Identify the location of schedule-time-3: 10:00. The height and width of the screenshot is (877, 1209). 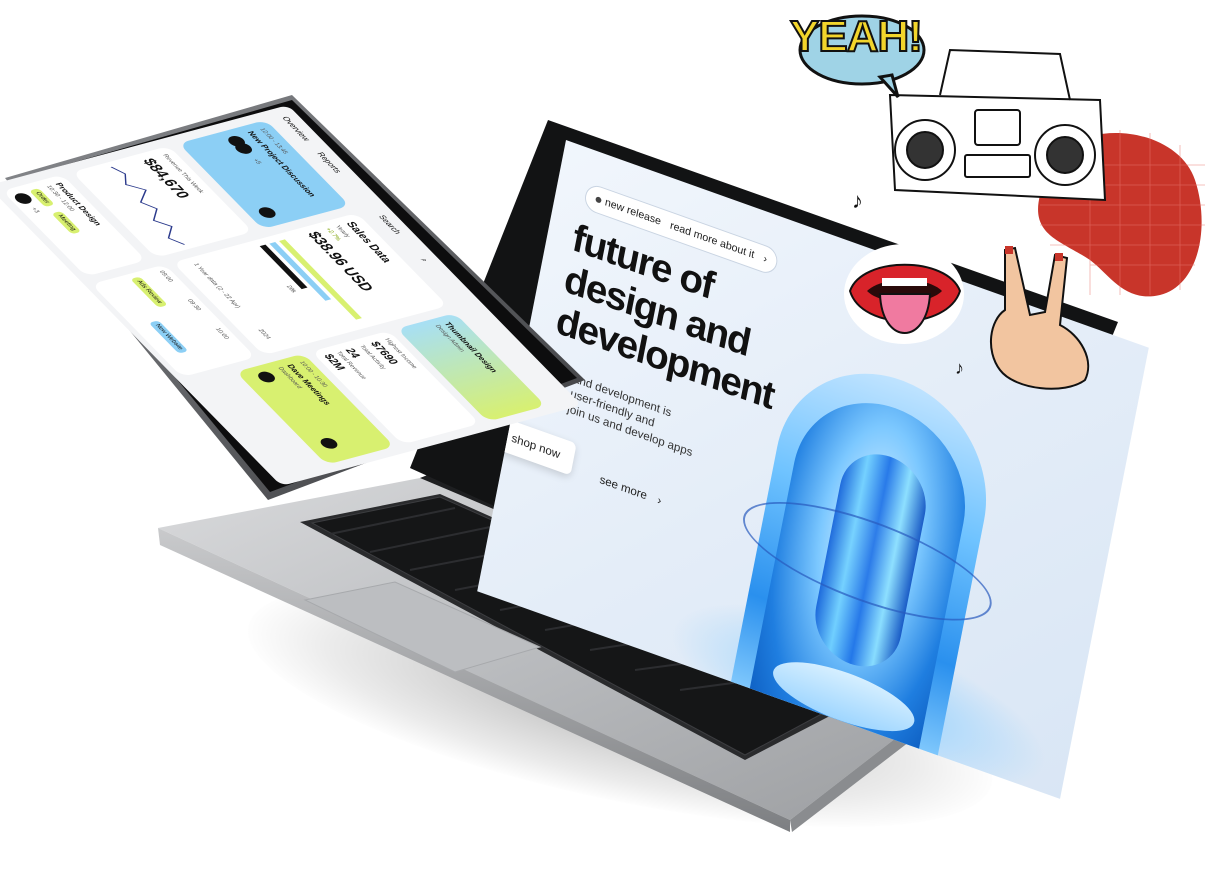
(221, 333).